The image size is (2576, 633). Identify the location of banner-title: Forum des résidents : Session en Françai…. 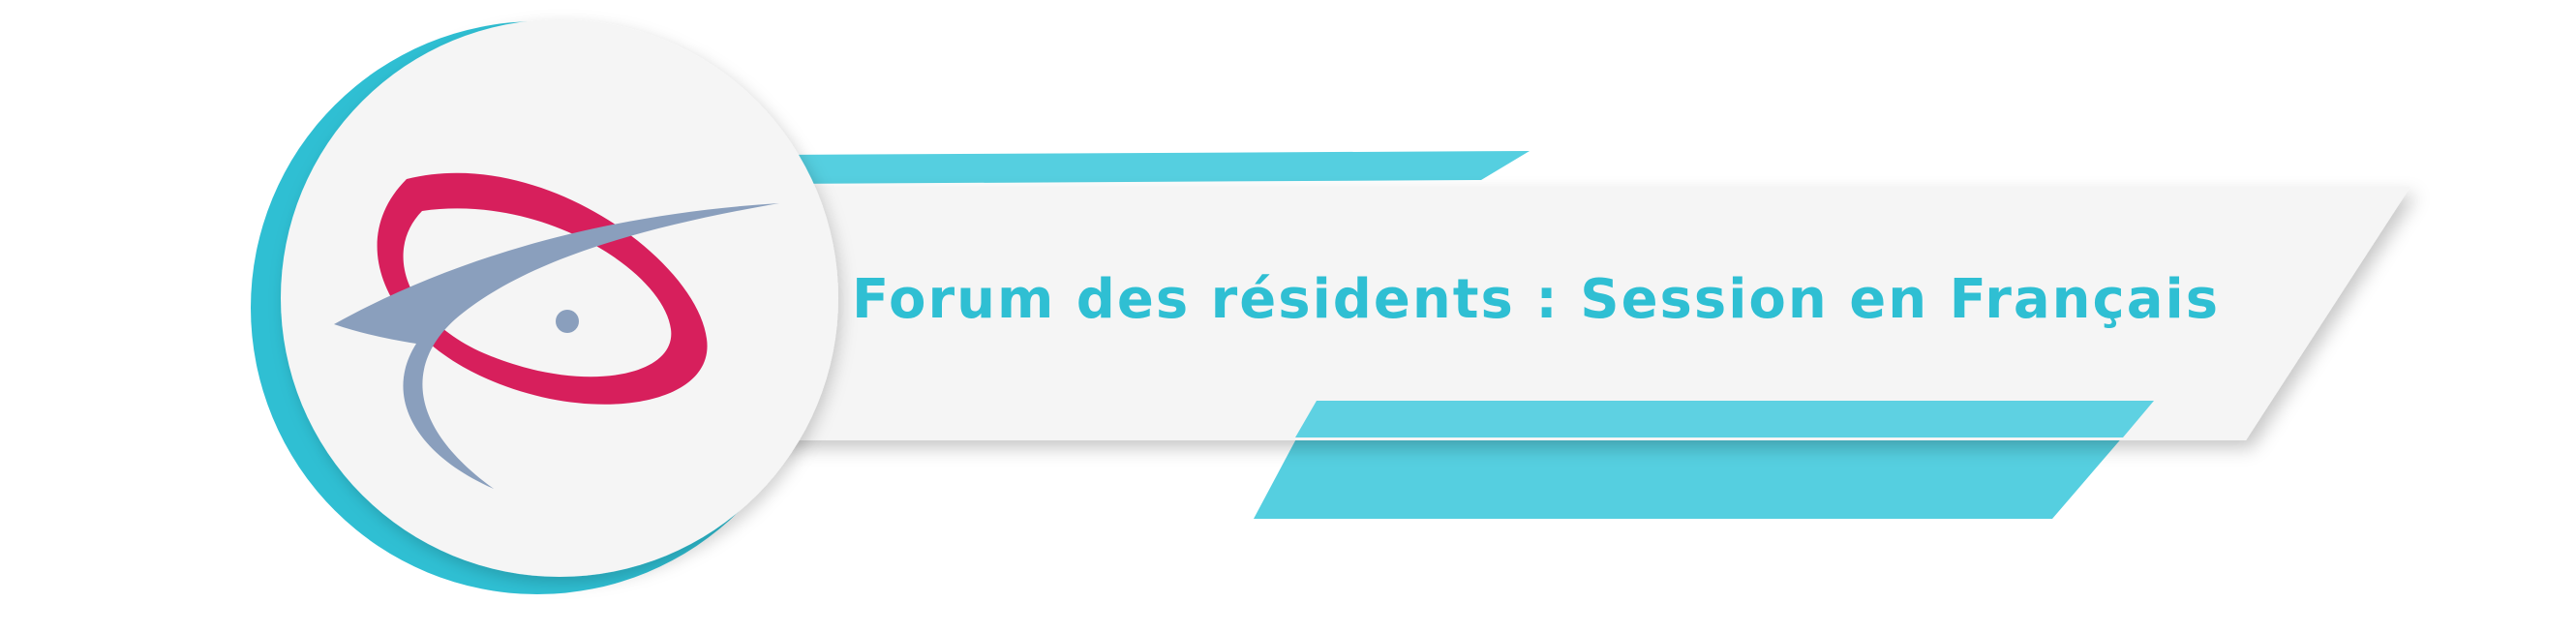
(1536, 299).